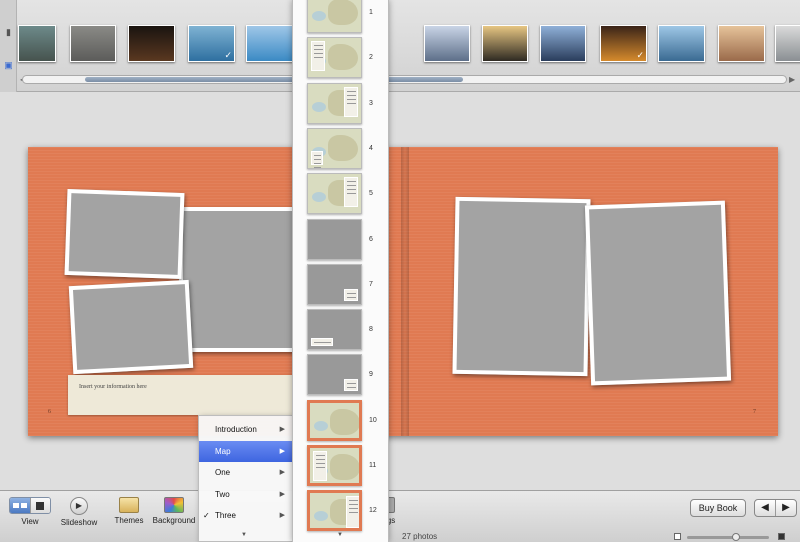 This screenshot has width=800, height=542. I want to click on menu-item: Map ▶, so click(245, 451).